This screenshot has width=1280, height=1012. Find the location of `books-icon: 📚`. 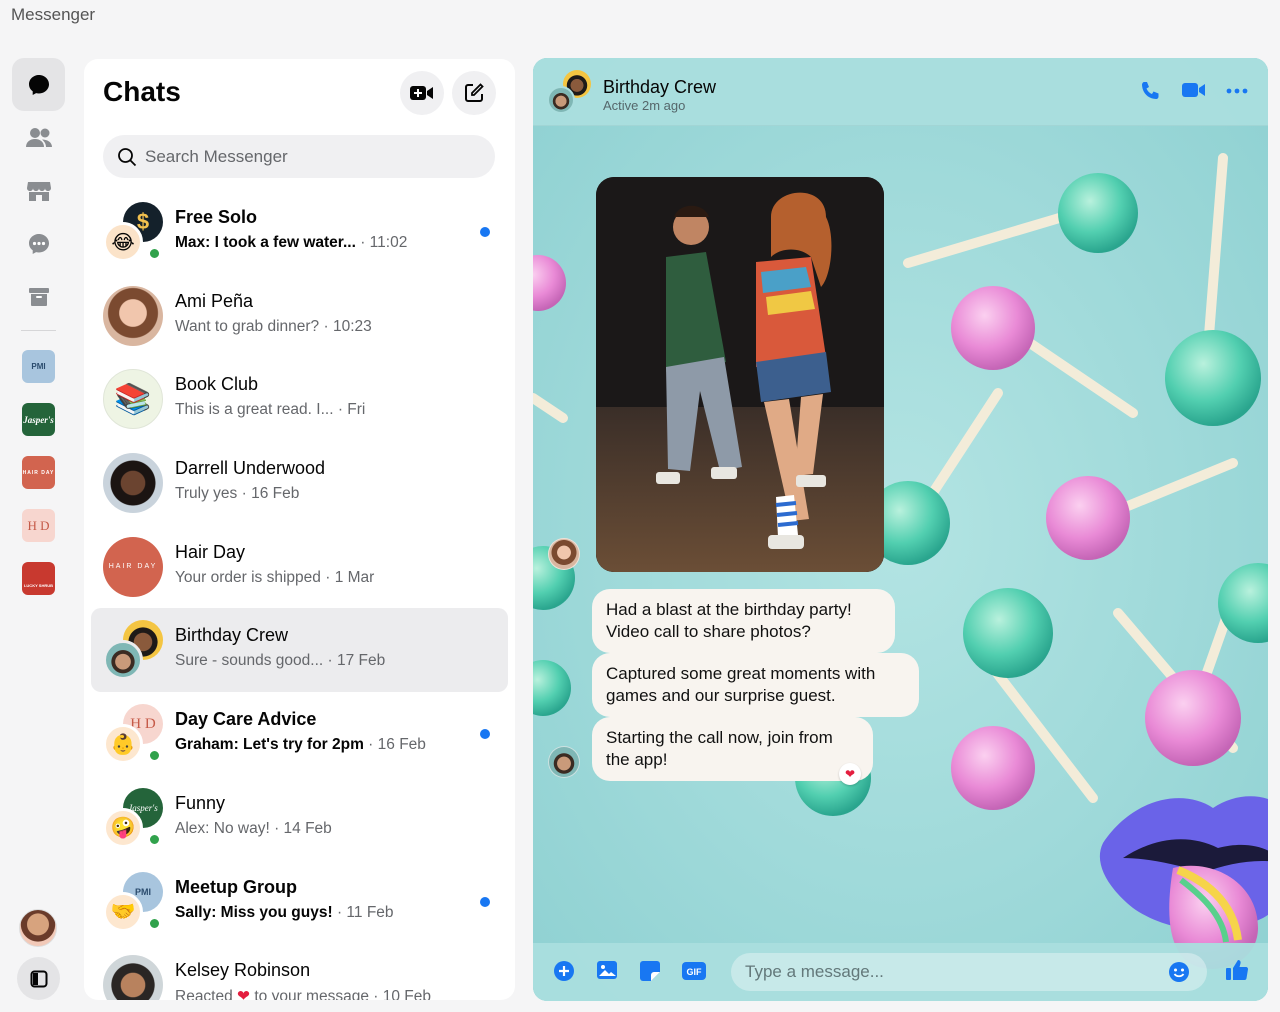

books-icon: 📚 is located at coordinates (133, 399).